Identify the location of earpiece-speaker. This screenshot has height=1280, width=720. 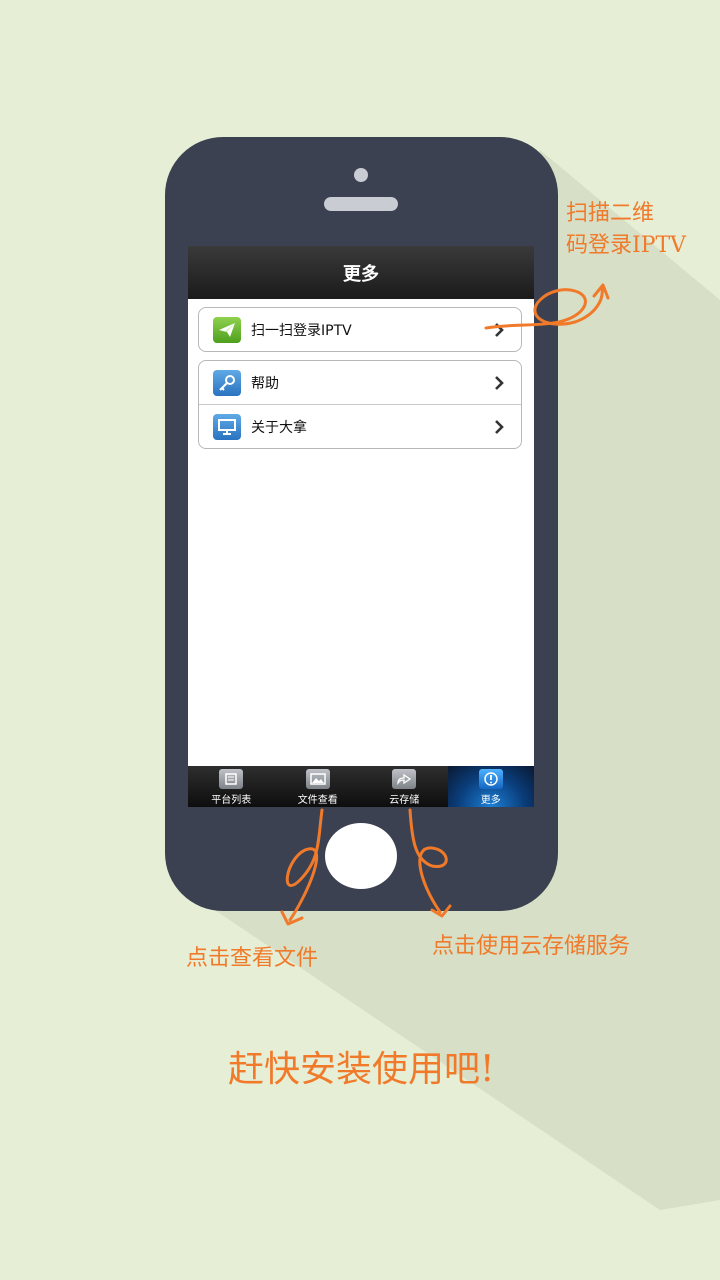
(361, 204).